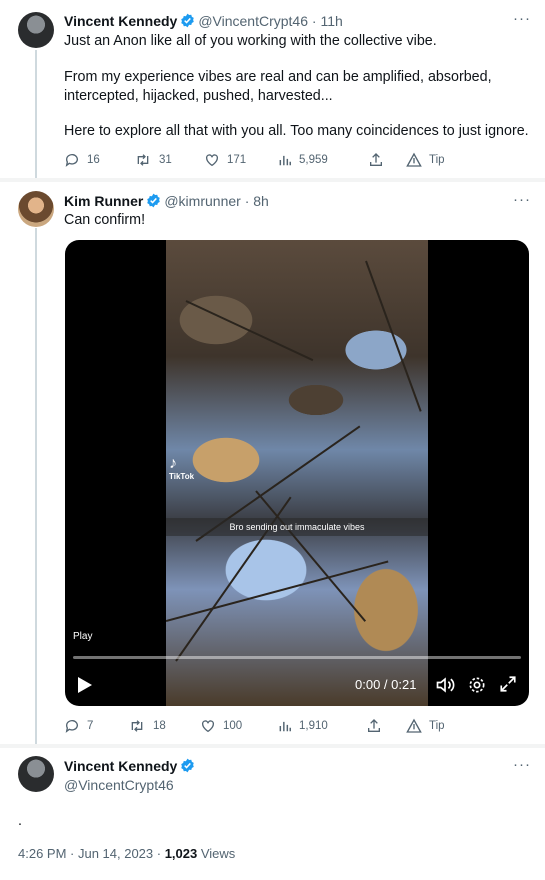  What do you see at coordinates (233, 726) in the screenshot?
I see `like-count: 100` at bounding box center [233, 726].